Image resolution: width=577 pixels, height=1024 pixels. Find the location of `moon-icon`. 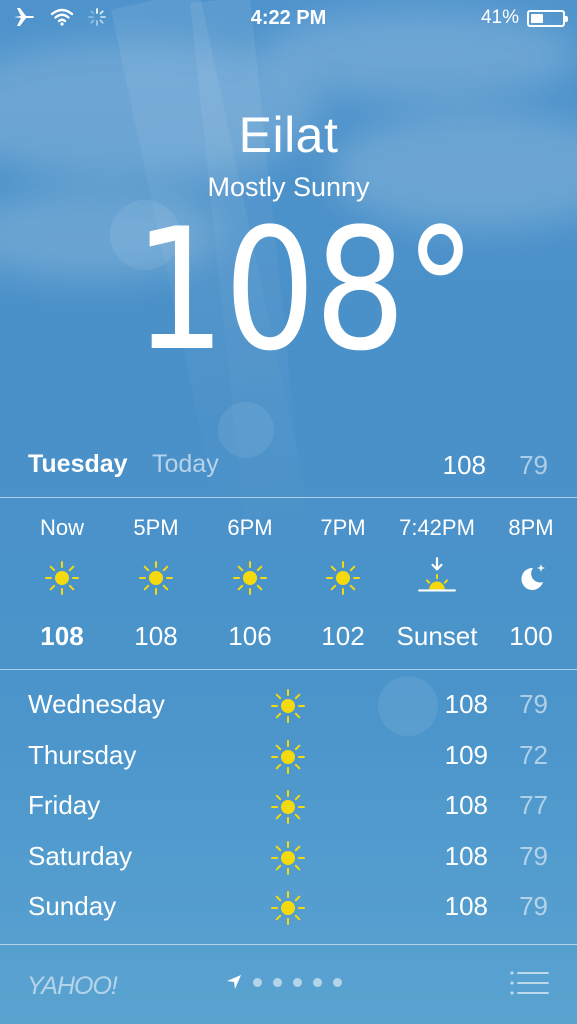

moon-icon is located at coordinates (533, 577).